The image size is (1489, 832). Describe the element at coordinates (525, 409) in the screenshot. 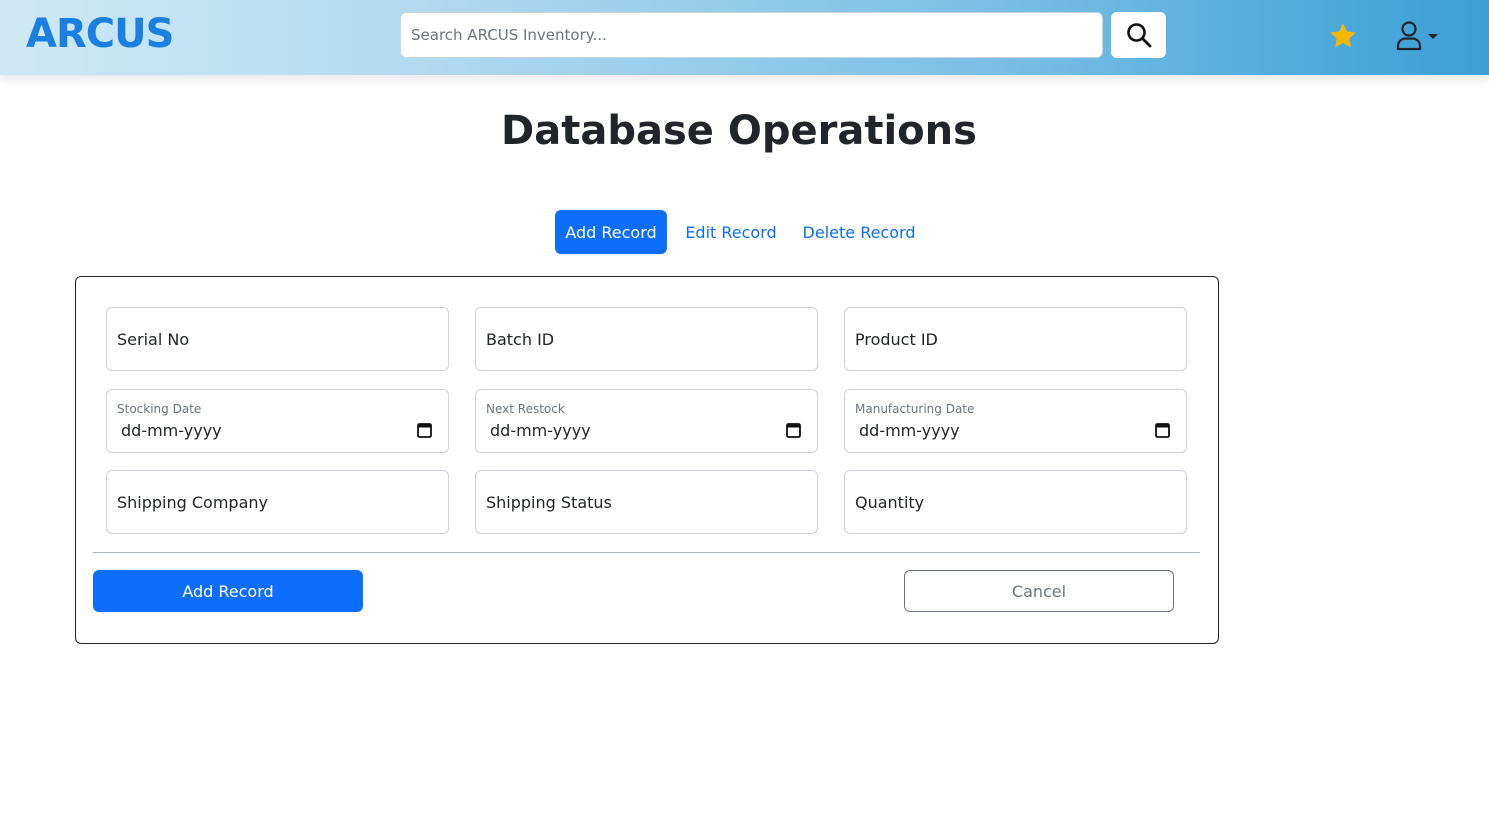

I see `next-restock-label: Next Restock` at that location.